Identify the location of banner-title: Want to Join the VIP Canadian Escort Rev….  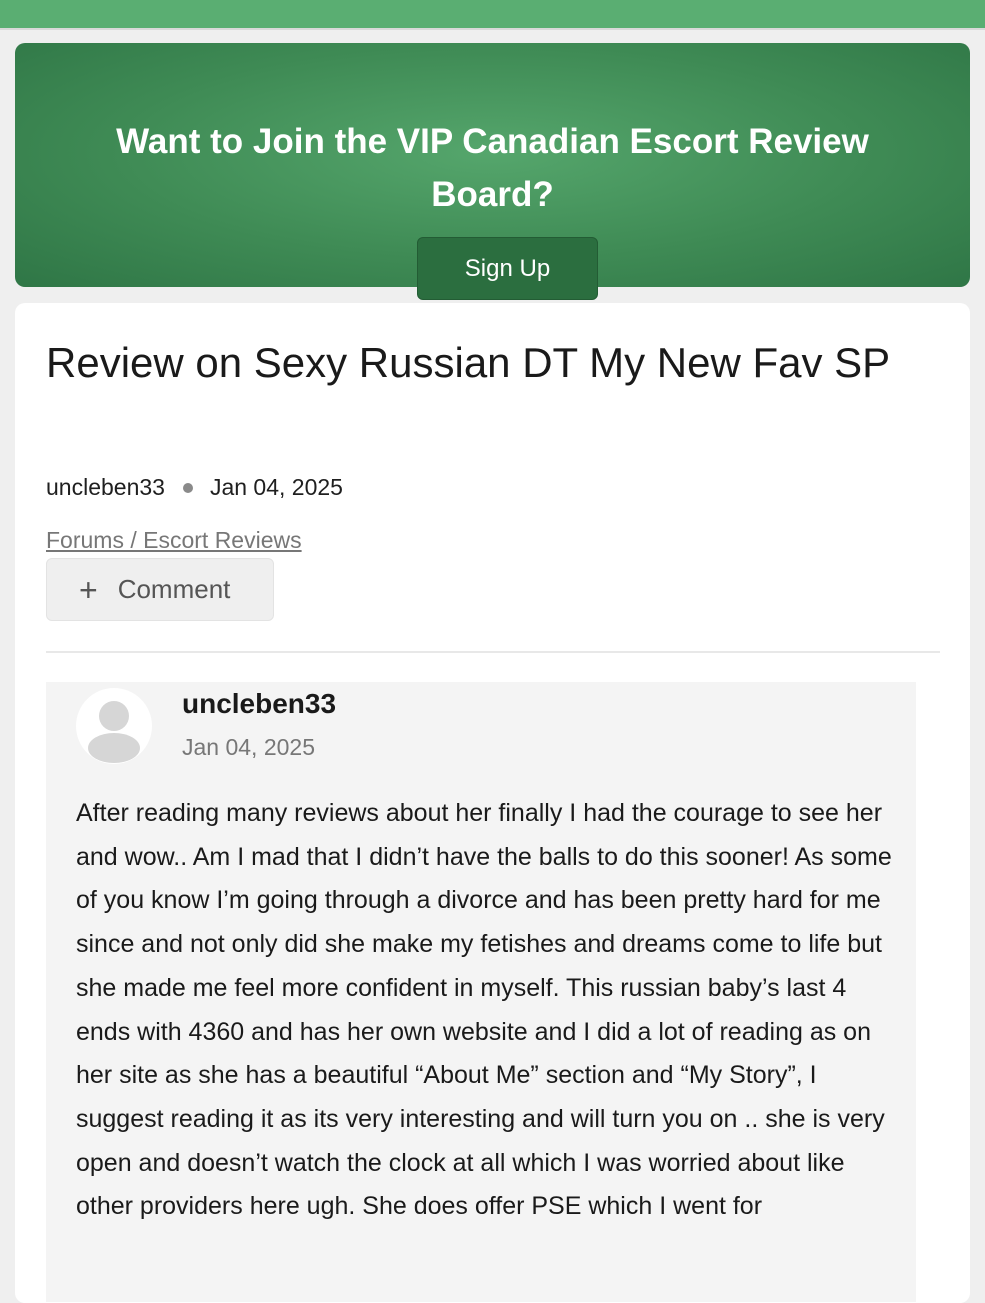
(492, 168).